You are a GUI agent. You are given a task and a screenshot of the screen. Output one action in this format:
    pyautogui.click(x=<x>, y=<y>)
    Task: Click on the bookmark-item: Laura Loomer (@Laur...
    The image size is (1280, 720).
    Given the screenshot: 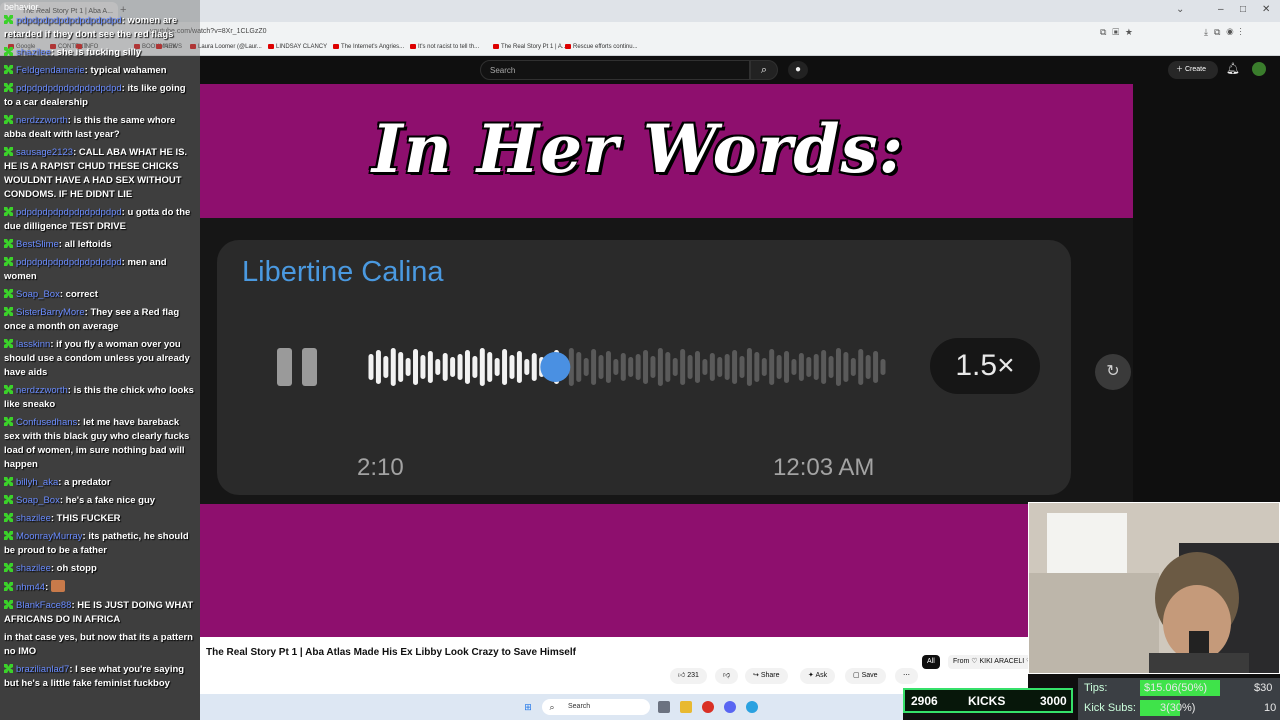 What is the action you would take?
    pyautogui.click(x=226, y=47)
    